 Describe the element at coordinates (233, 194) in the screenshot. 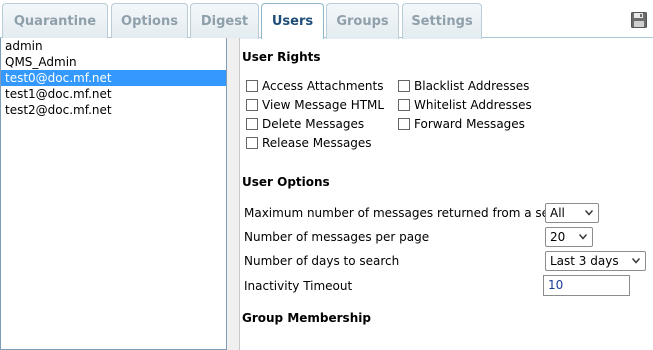

I see `panel-splitter` at that location.